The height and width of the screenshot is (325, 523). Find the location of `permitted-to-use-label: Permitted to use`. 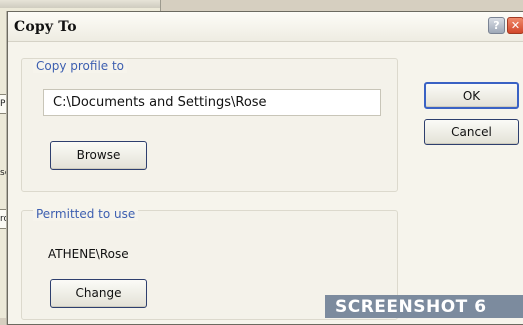

permitted-to-use-label: Permitted to use is located at coordinates (86, 214).